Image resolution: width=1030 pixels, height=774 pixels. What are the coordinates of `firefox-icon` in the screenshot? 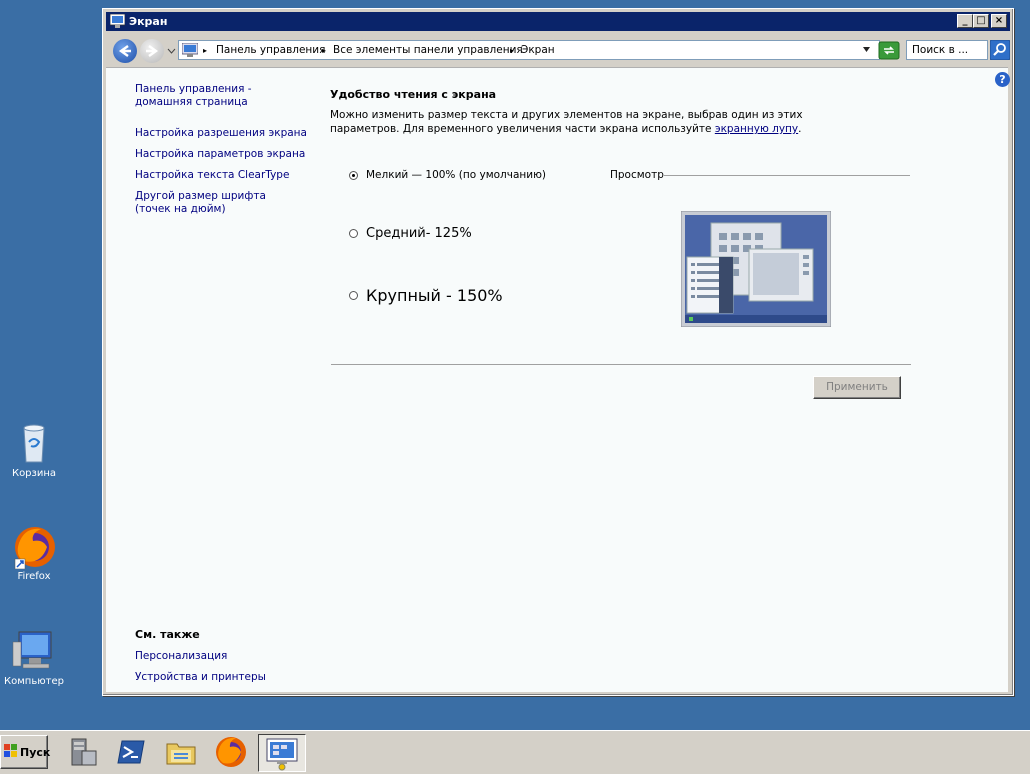 It's located at (34, 546).